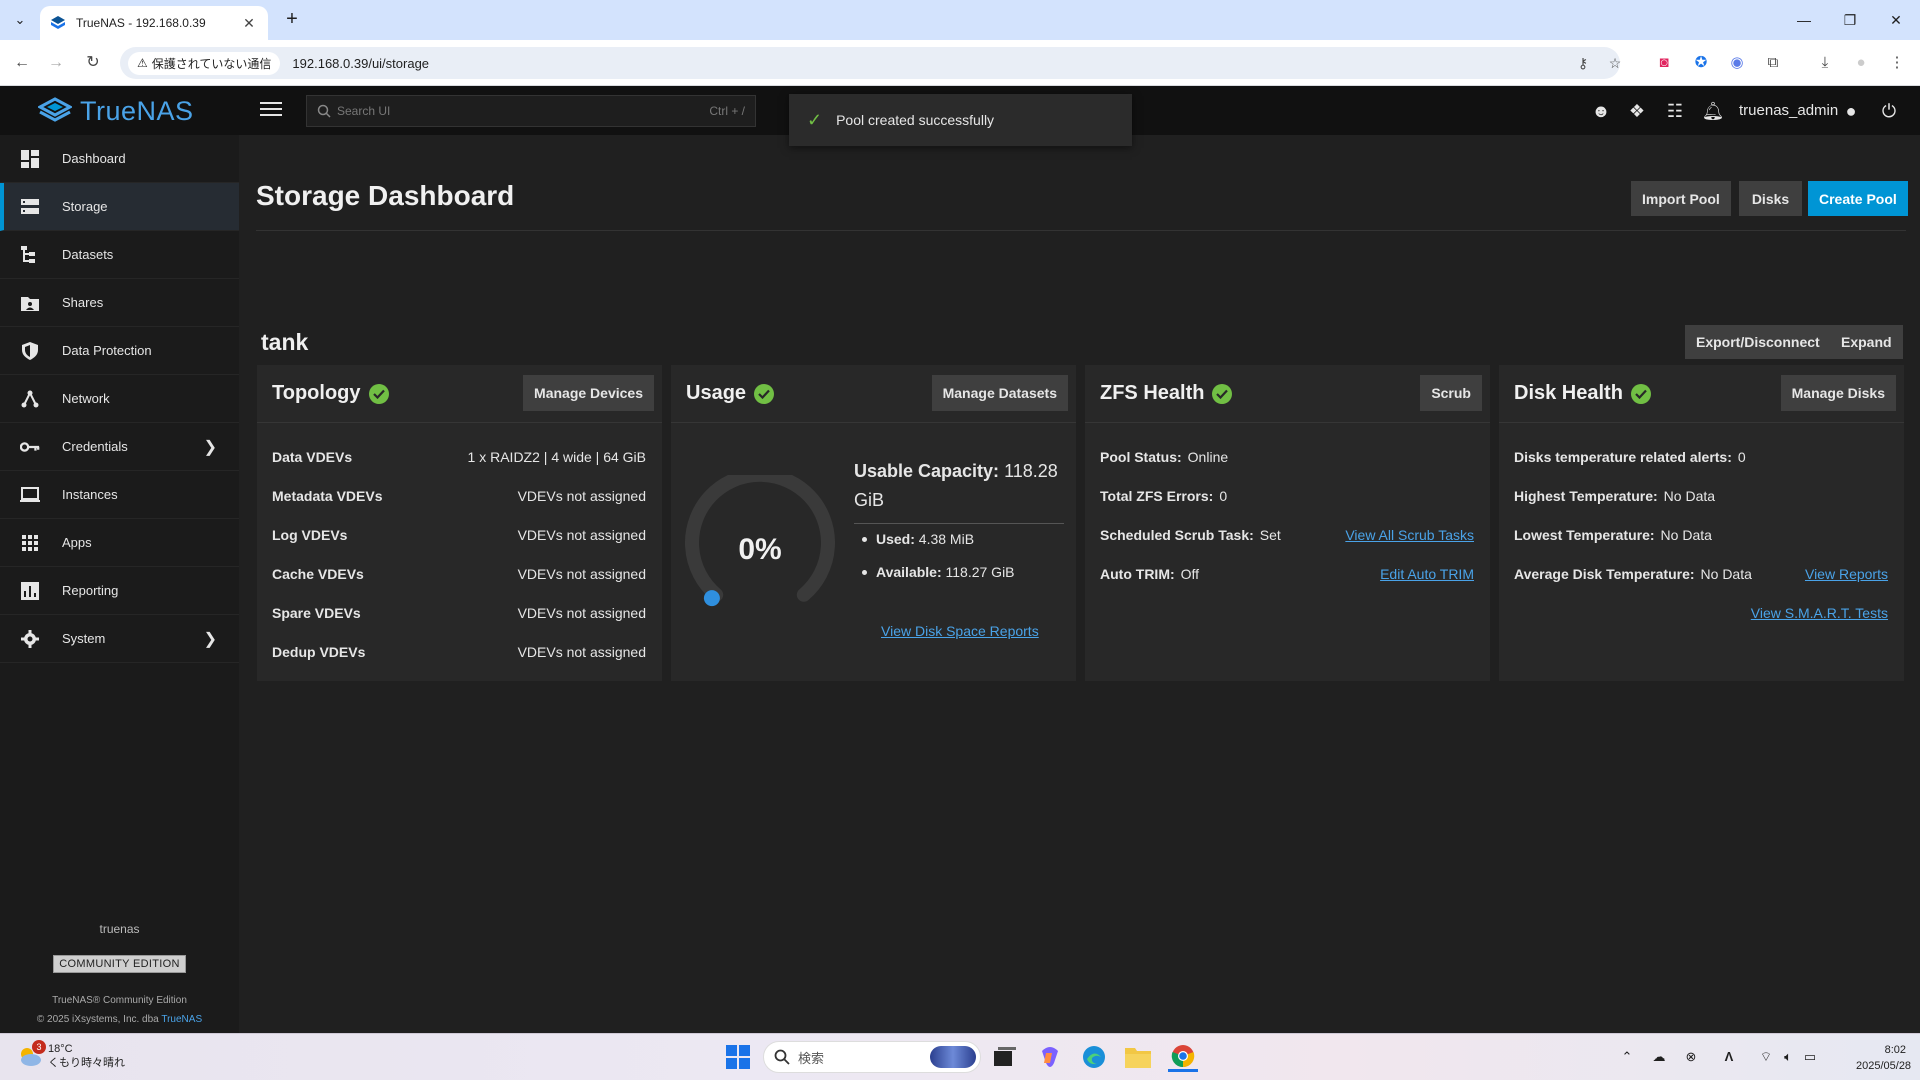 The height and width of the screenshot is (1080, 1920). What do you see at coordinates (56, 63) in the screenshot?
I see `forward-icon: →` at bounding box center [56, 63].